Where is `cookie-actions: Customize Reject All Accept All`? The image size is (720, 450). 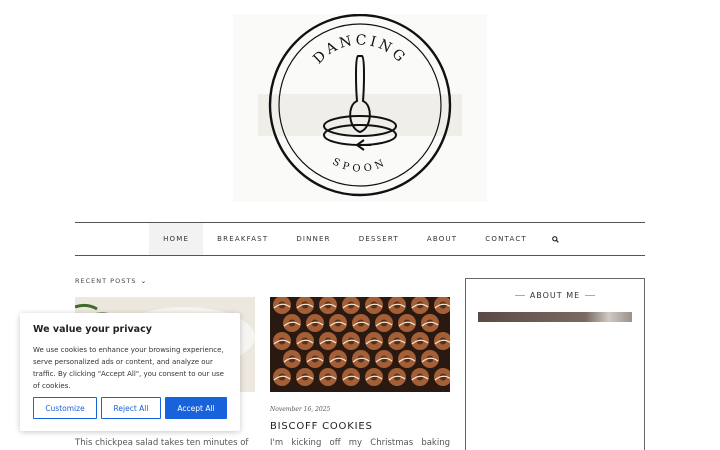
cookie-actions: Customize Reject All Accept All is located at coordinates (130, 408).